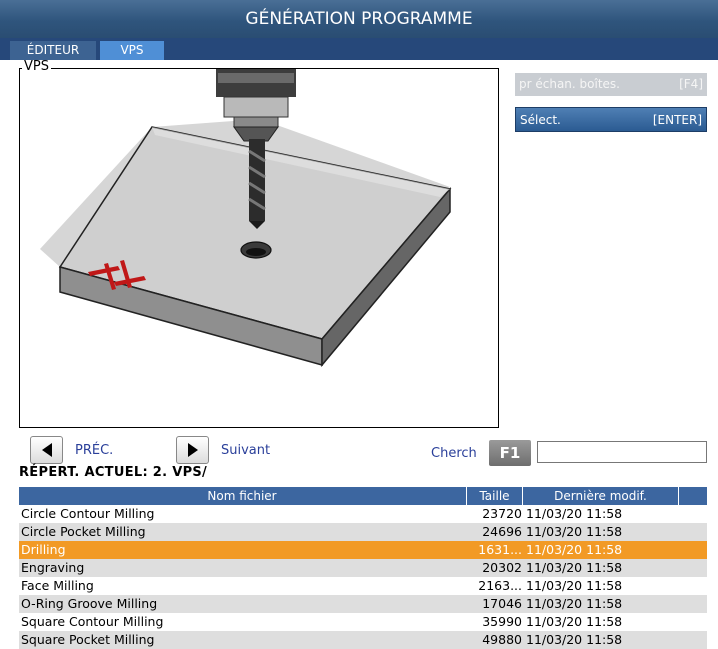 The height and width of the screenshot is (649, 718). Describe the element at coordinates (502, 513) in the screenshot. I see `cell-size: 23720` at that location.